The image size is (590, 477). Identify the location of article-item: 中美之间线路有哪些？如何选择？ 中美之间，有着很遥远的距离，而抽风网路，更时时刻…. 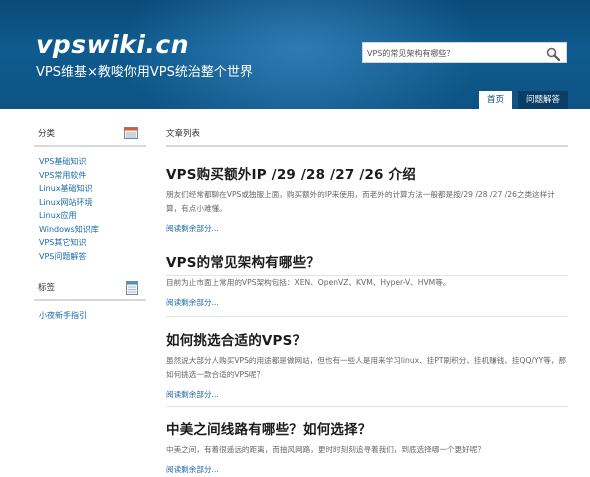
(367, 446).